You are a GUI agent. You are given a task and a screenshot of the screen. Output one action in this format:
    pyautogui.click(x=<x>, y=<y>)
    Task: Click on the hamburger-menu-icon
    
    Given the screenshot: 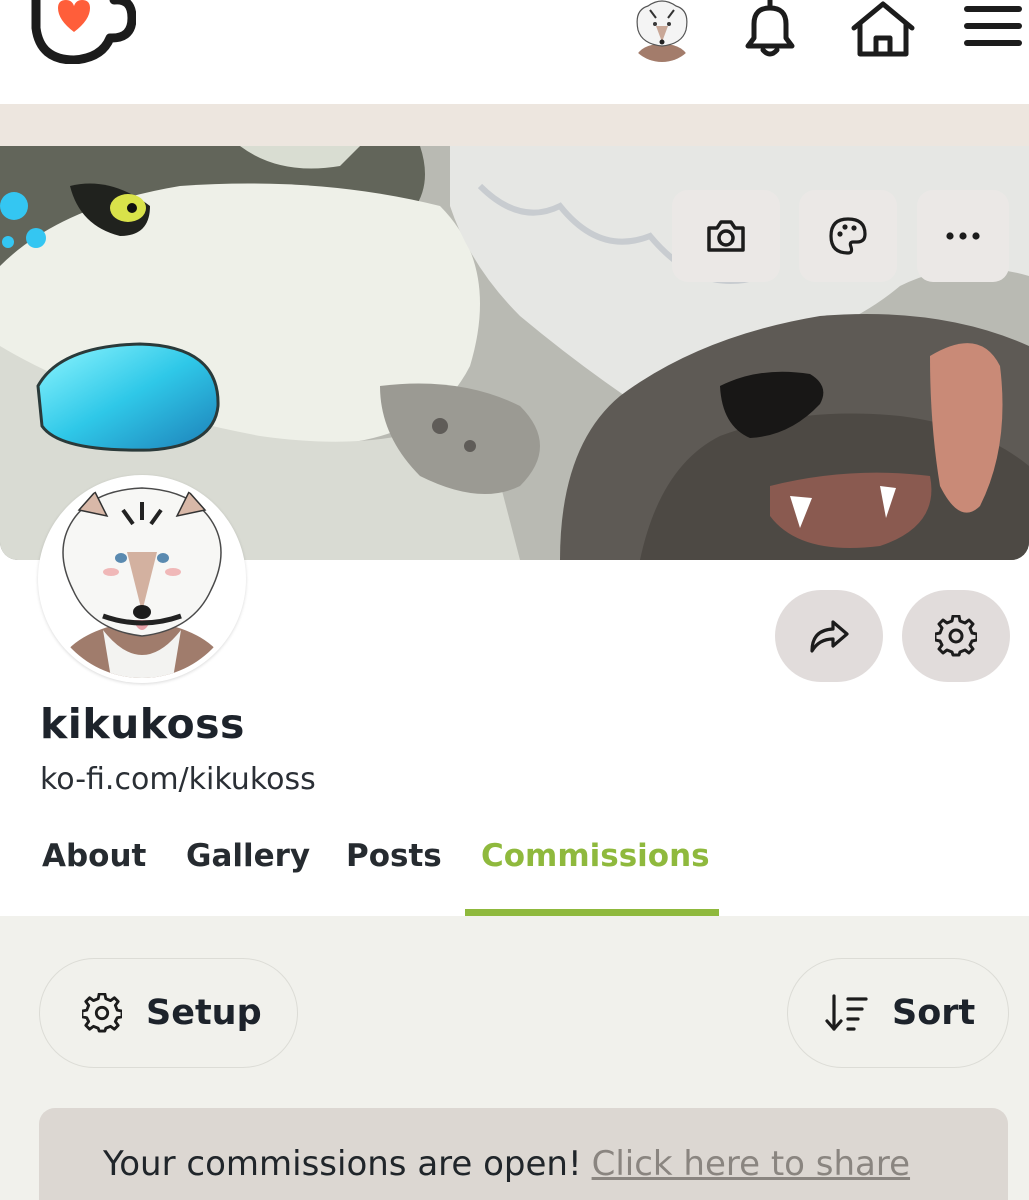 What is the action you would take?
    pyautogui.click(x=993, y=26)
    